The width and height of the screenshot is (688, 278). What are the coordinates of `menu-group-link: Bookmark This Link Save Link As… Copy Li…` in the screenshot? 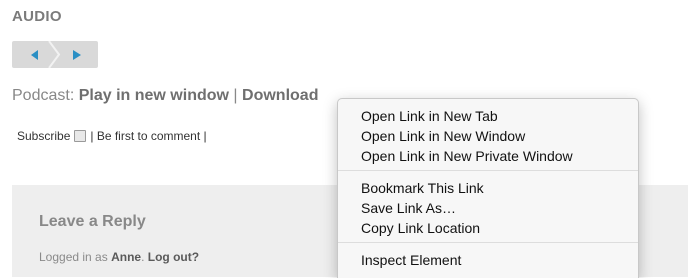 It's located at (488, 206).